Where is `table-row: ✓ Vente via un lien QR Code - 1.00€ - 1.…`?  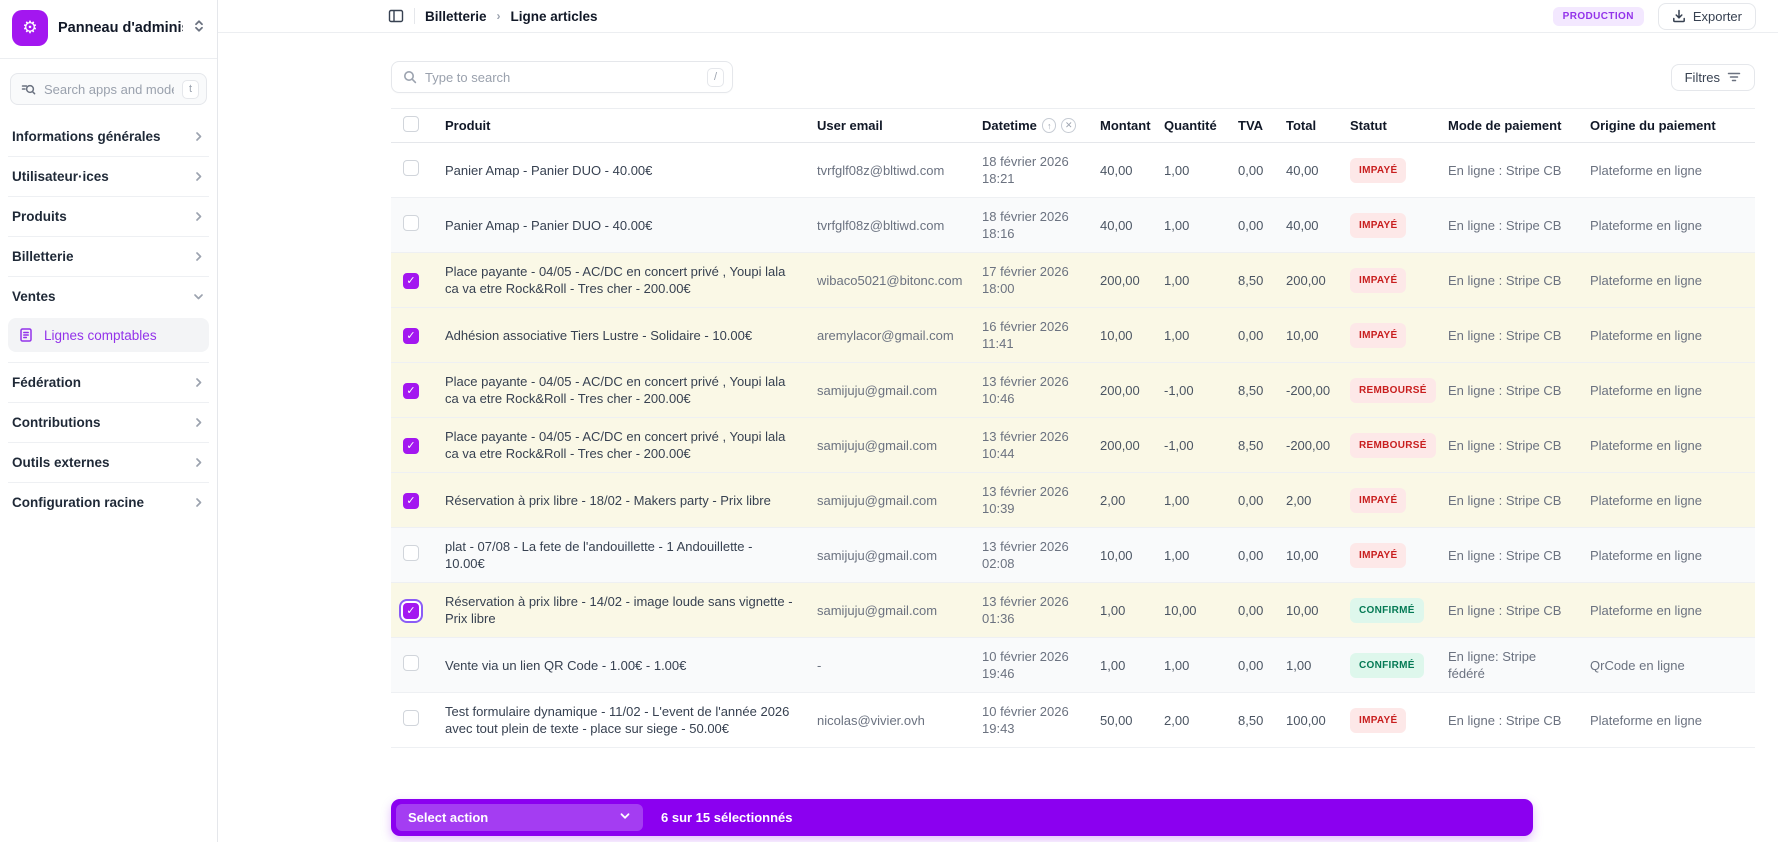
table-row: ✓ Vente via un lien QR Code - 1.00€ - 1.… is located at coordinates (1073, 665).